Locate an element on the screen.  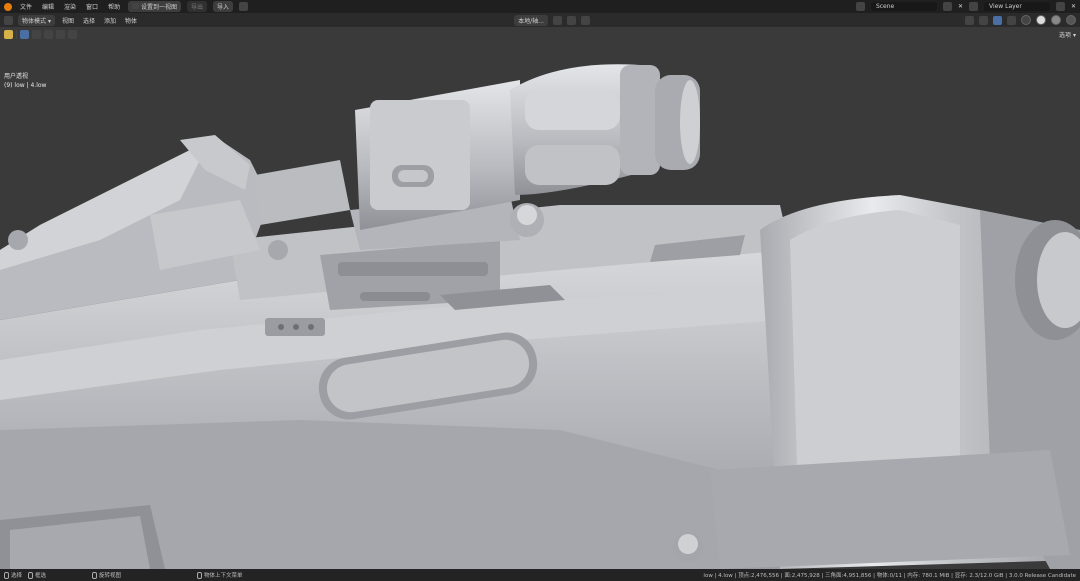
workspace-tab-label: 设置到一视图 is located at coordinates (159, 7).